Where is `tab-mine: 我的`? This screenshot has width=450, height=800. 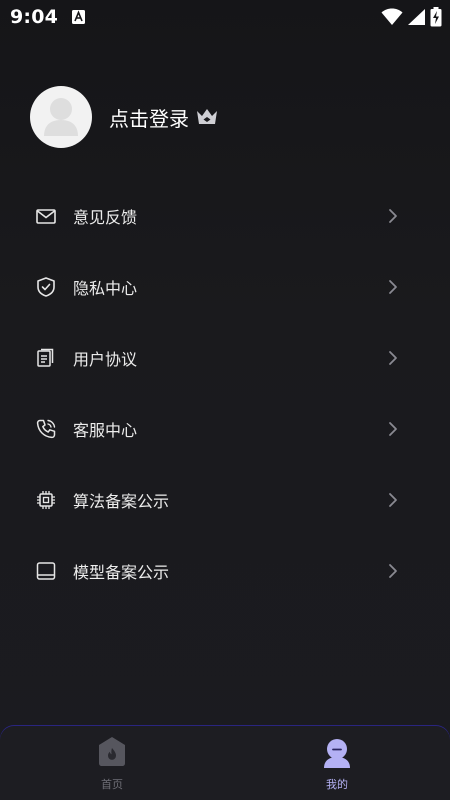 tab-mine: 我的 is located at coordinates (337, 764).